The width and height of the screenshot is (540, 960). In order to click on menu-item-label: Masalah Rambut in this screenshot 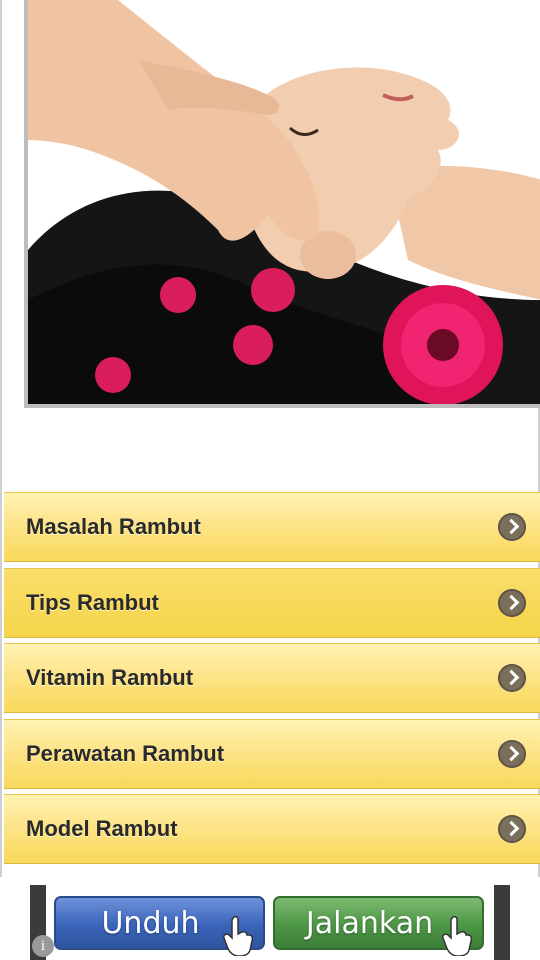, I will do `click(113, 526)`.